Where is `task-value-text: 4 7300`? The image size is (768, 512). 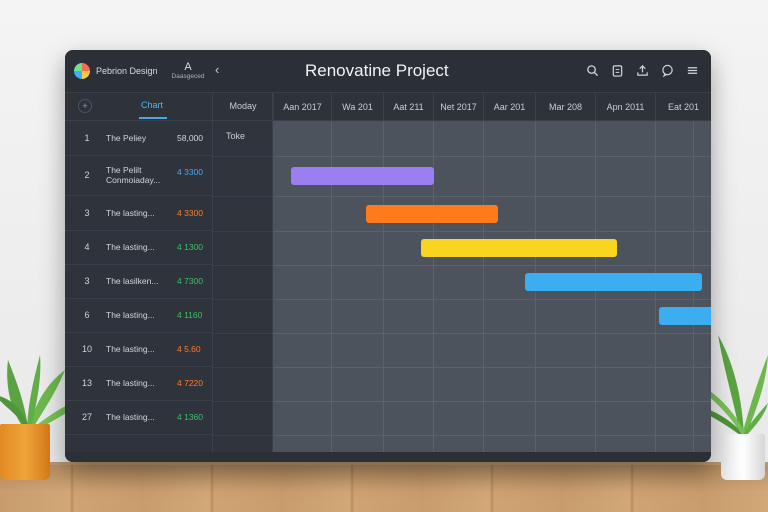
task-value-text: 4 7300 is located at coordinates (190, 281).